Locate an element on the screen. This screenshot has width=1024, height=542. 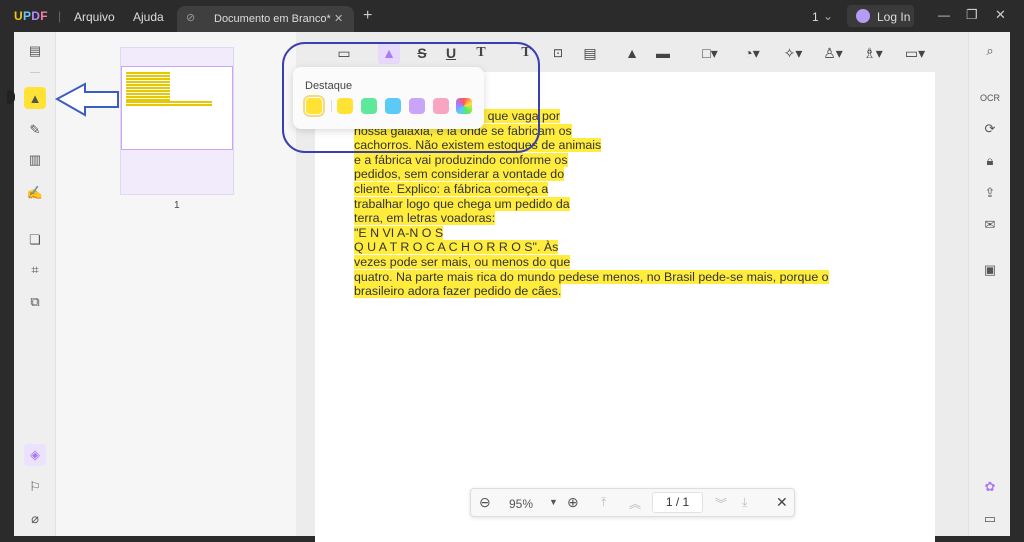
feedback-icon: ▭ is located at coordinates (990, 519).